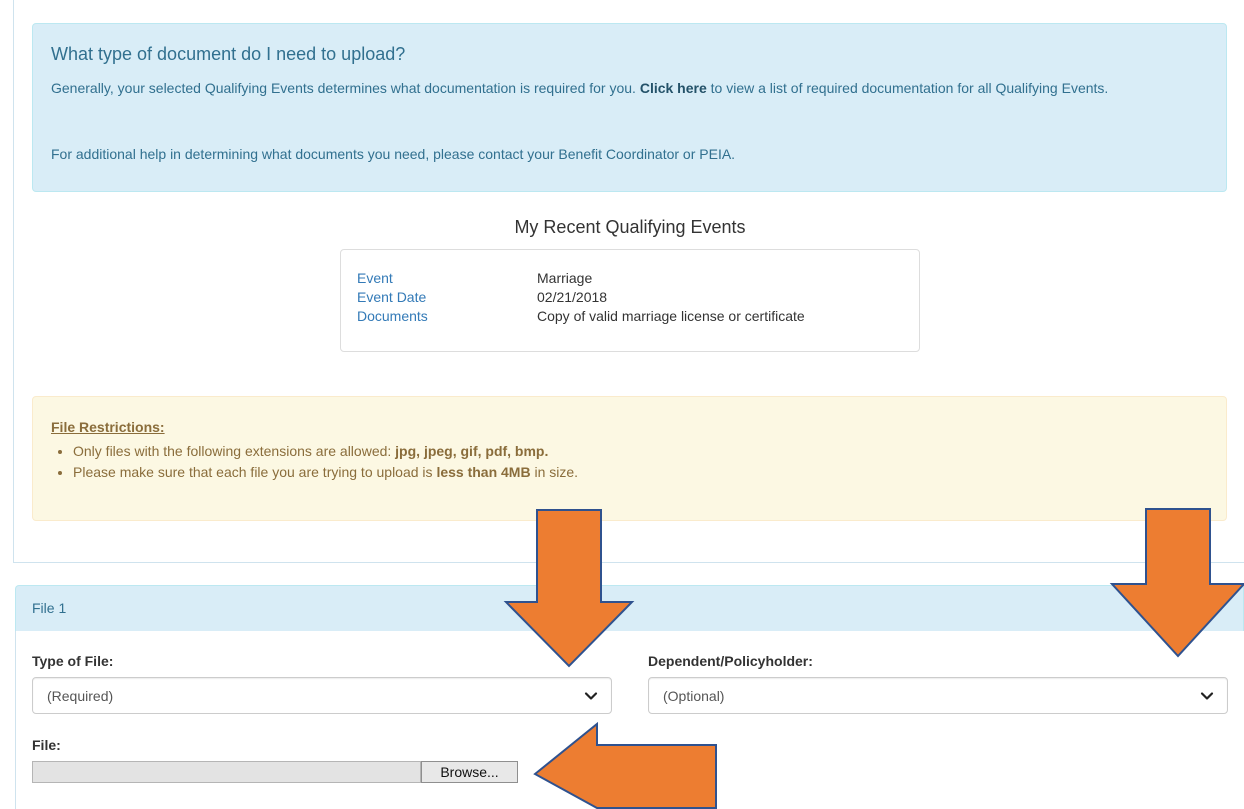 The width and height of the screenshot is (1244, 809). Describe the element at coordinates (572, 297) in the screenshot. I see `qe-value: 02/21/2018` at that location.